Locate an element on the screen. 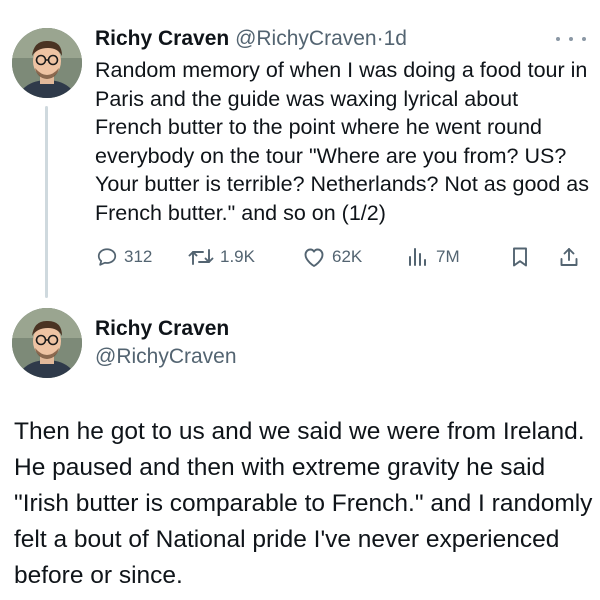 This screenshot has width=600, height=600. repost-count: 1.9K is located at coordinates (237, 256).